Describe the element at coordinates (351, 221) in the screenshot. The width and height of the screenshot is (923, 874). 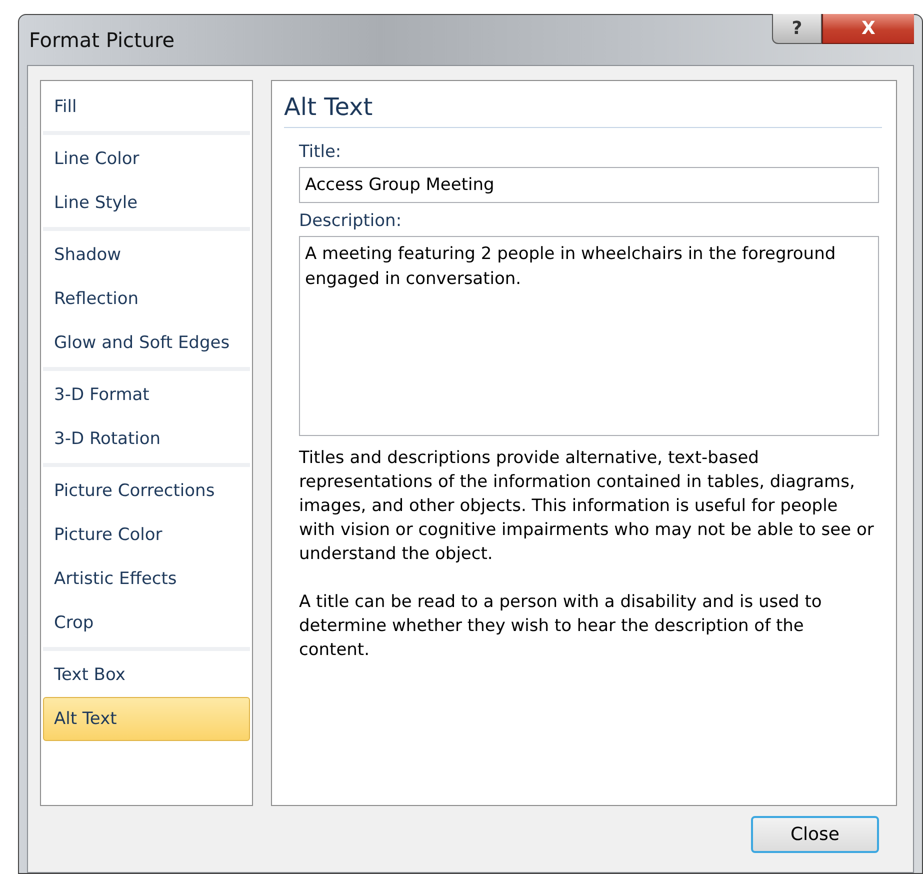
I see `field-label: Description:` at that location.